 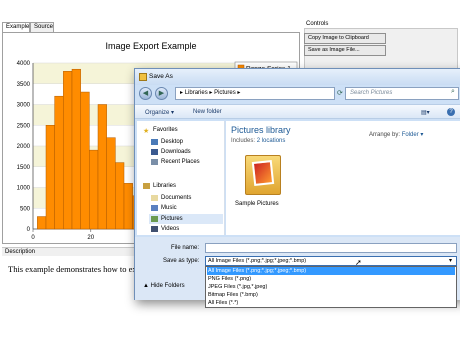 I want to click on y-tick-label: 1000, so click(x=24, y=189).